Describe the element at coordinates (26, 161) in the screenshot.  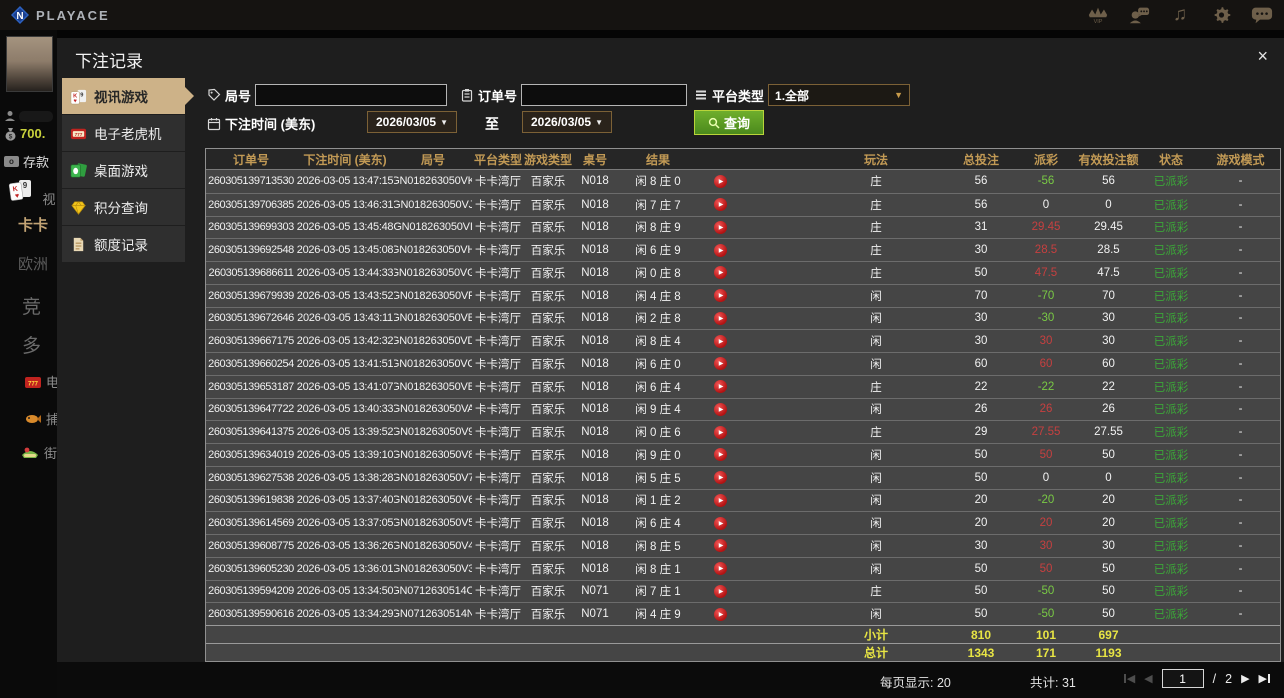
I see `deposit-button: o 存款` at that location.